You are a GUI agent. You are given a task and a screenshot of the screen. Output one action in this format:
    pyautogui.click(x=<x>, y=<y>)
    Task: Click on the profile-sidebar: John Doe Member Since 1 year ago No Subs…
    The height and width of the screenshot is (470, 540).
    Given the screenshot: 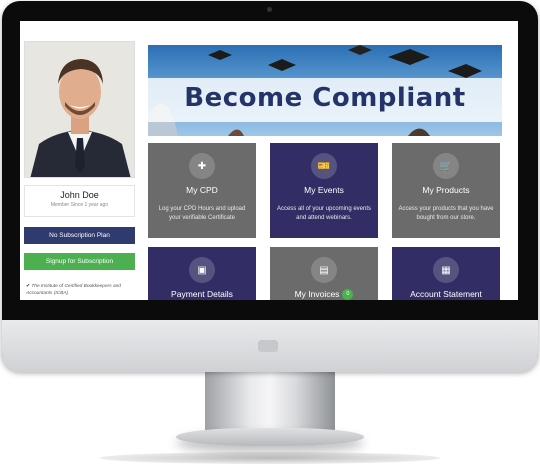 What is the action you would take?
    pyautogui.click(x=79, y=170)
    